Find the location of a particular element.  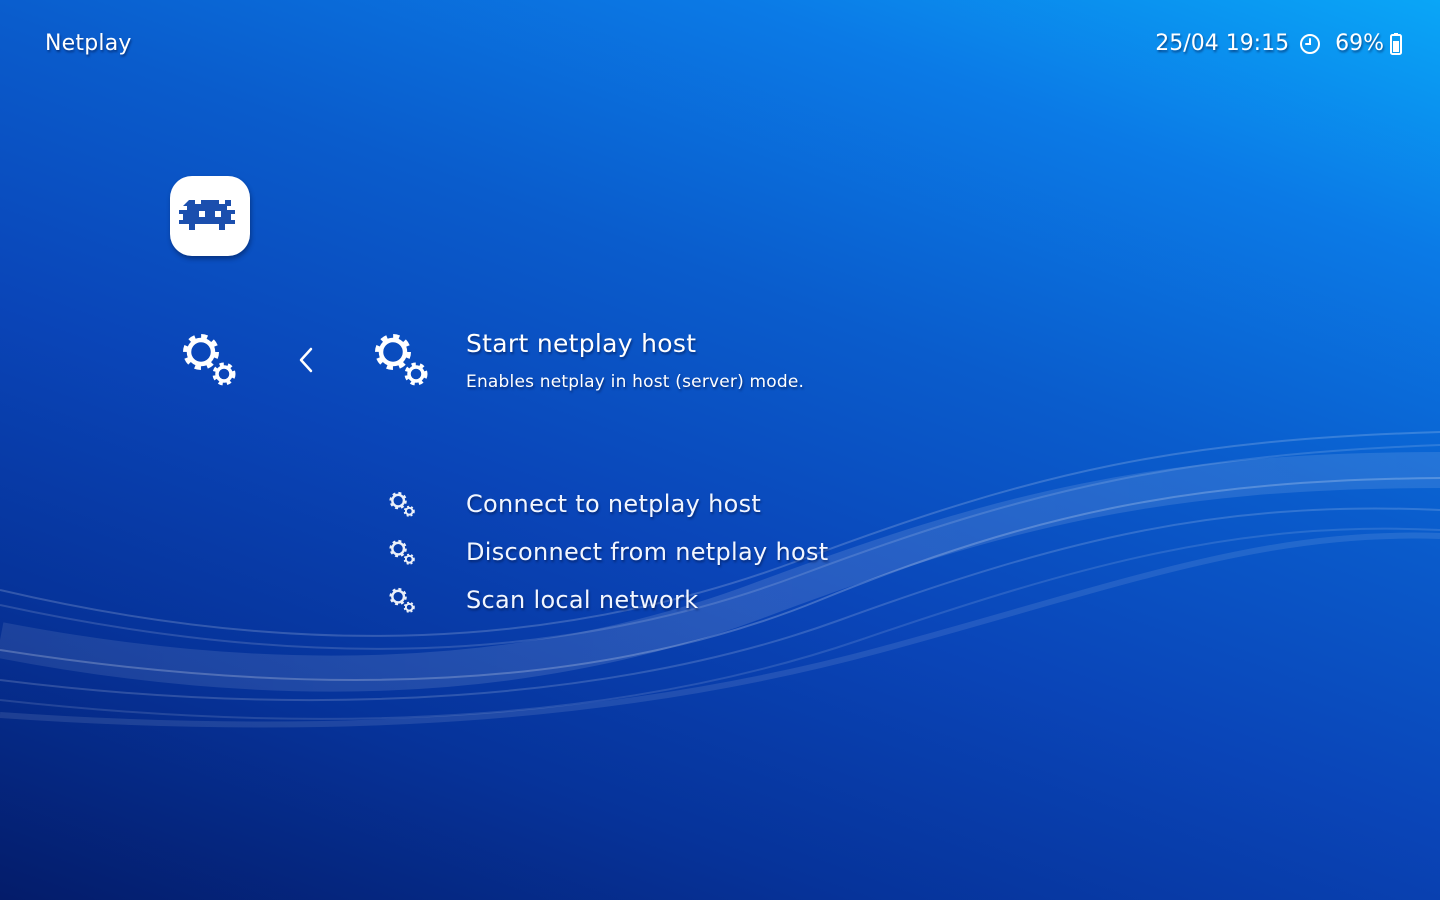

menu-item-scan-local-network: Scan local network is located at coordinates (645, 600).